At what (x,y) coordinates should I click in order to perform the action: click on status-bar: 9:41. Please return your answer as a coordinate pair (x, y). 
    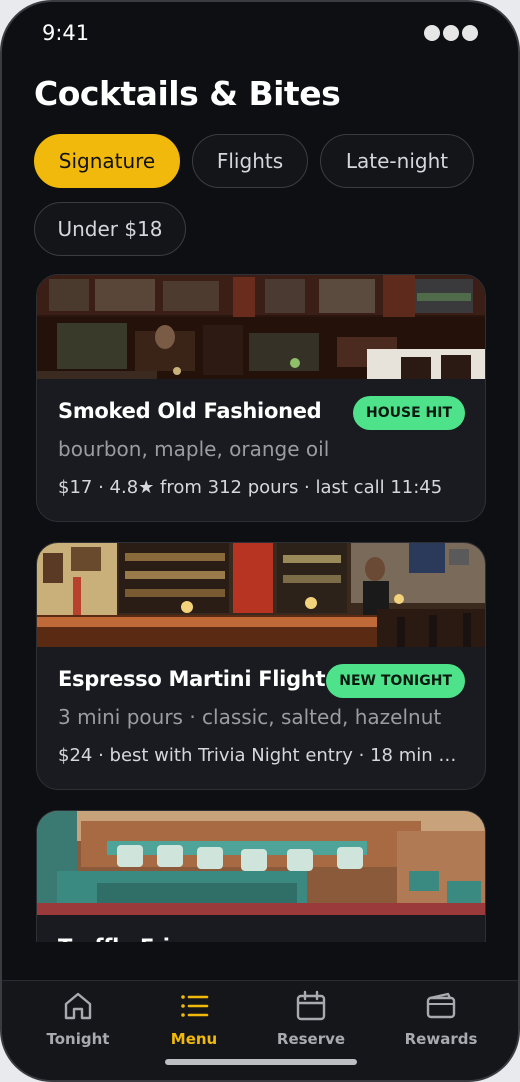
    Looking at the image, I should click on (260, 32).